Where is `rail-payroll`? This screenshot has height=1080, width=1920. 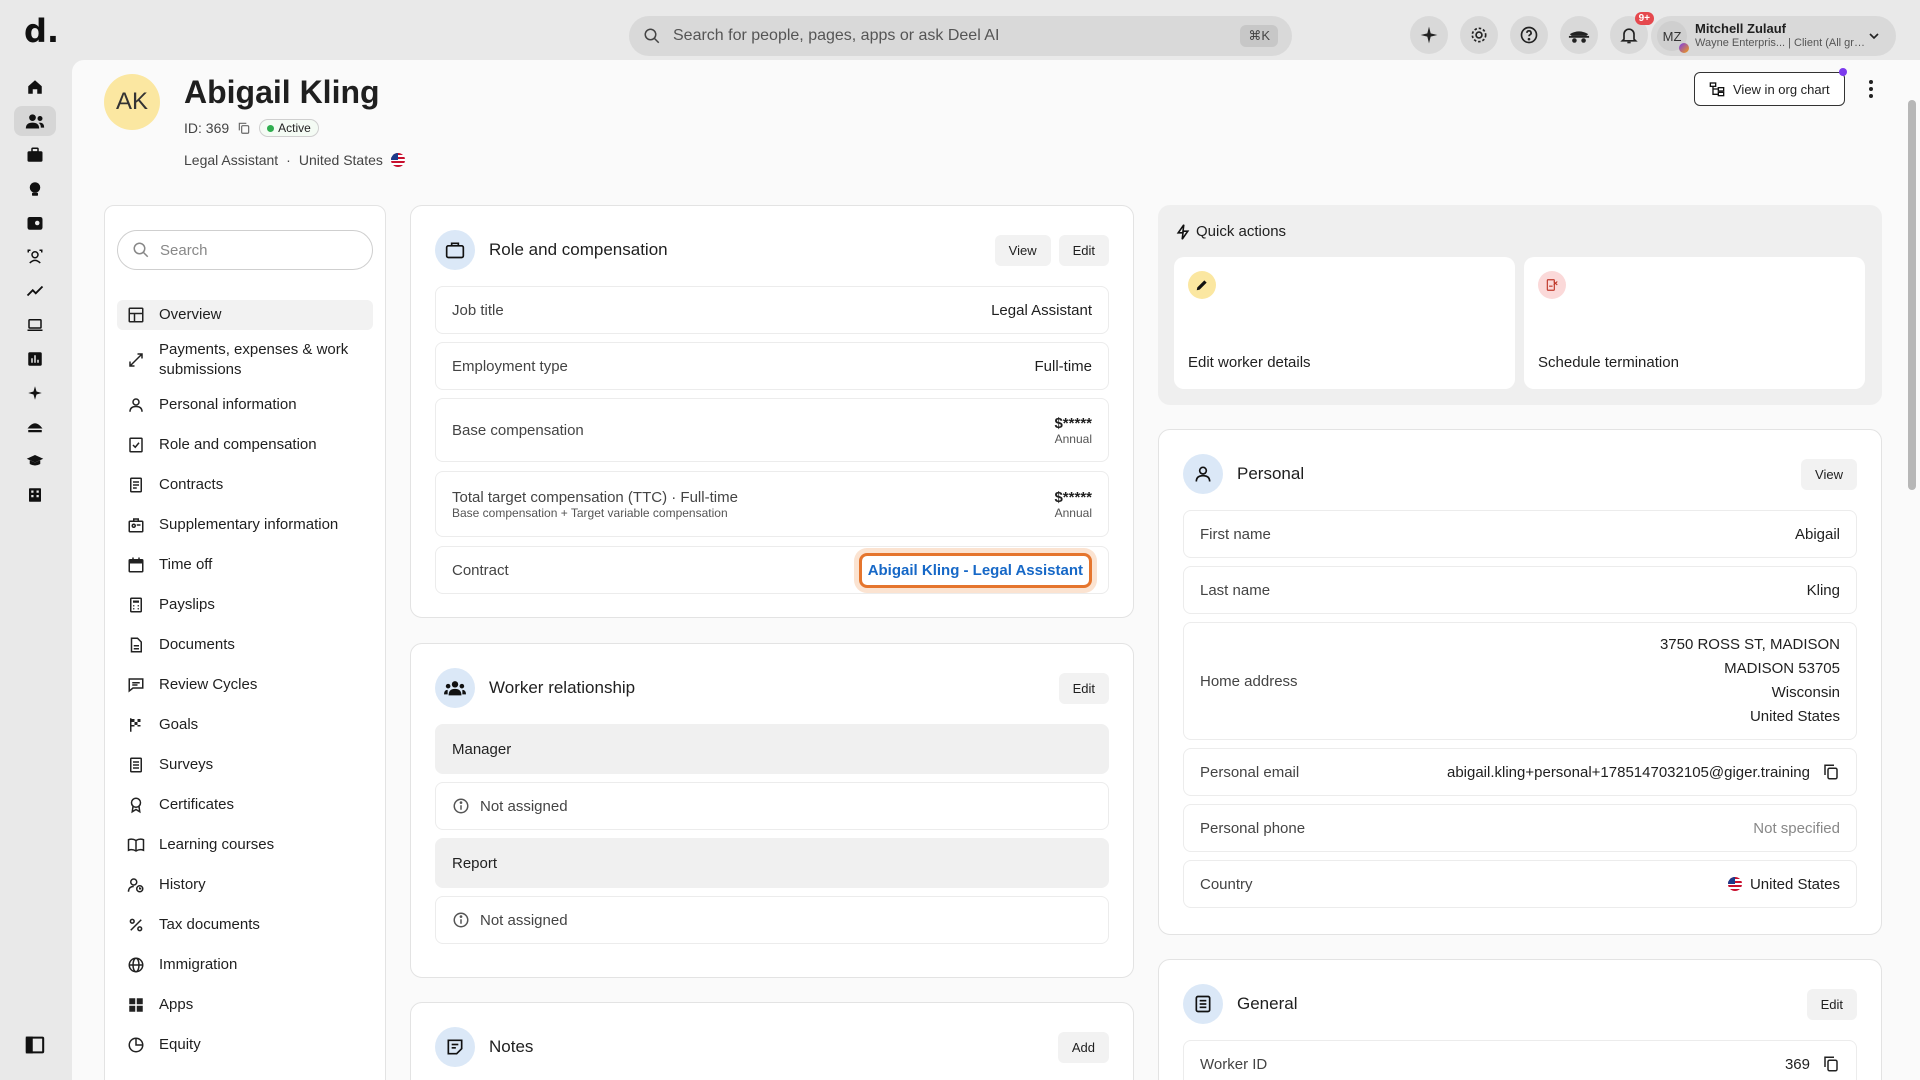
rail-payroll is located at coordinates (35, 189).